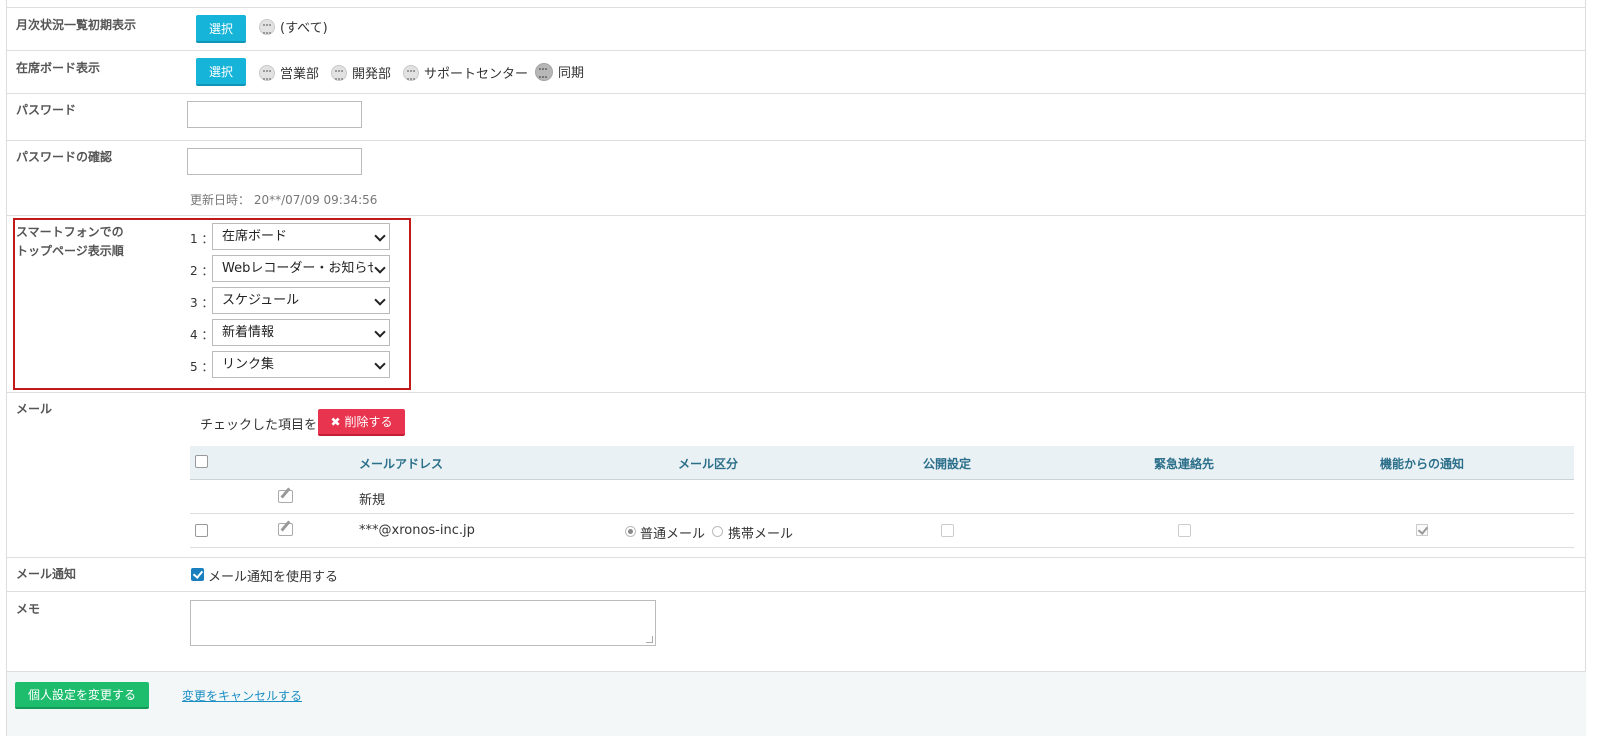 Image resolution: width=1600 pixels, height=738 pixels. I want to click on group-chip-support: サポートセンター, so click(465, 72).